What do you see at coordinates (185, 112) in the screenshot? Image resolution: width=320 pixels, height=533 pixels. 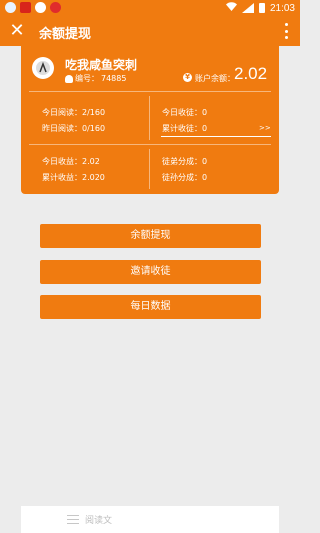 I see `today-disciples-stat: 今日收徒：0` at bounding box center [185, 112].